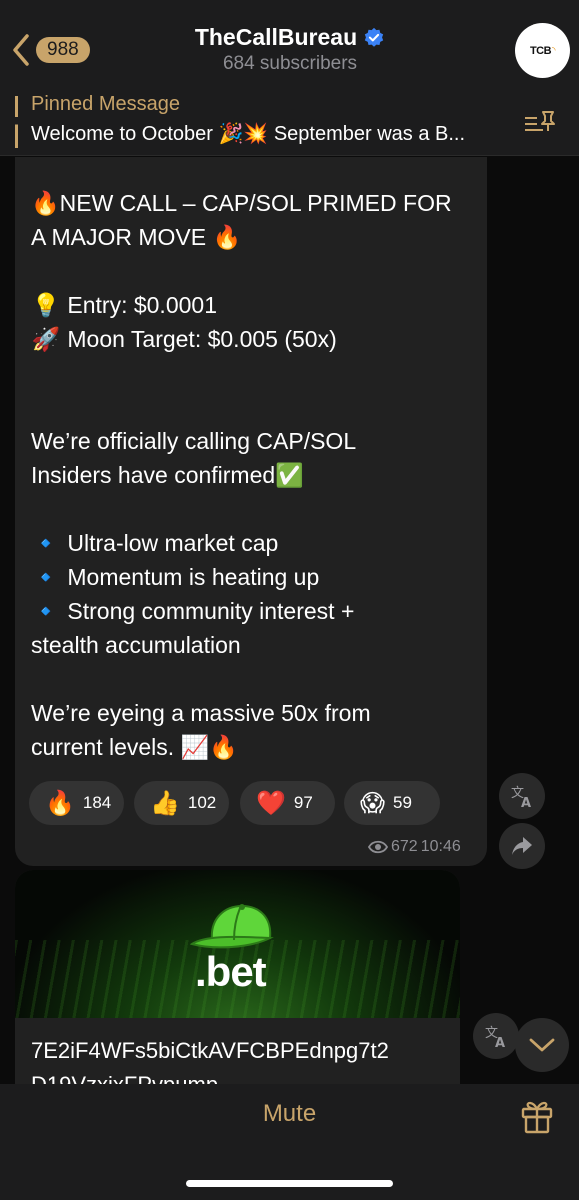 The image size is (579, 1200). What do you see at coordinates (256, 305) in the screenshot?
I see `entry-line: 💡 Entry: $0.0001` at bounding box center [256, 305].